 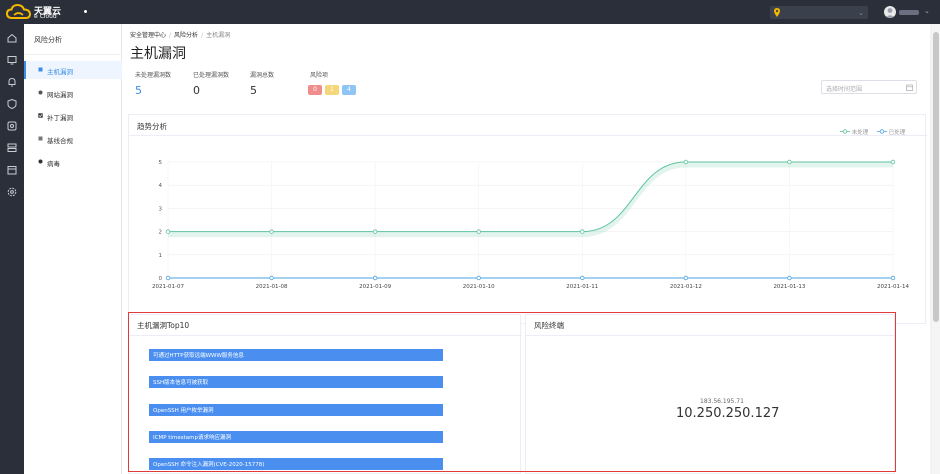 What do you see at coordinates (161, 279) in the screenshot?
I see `y-tick-label: 0` at bounding box center [161, 279].